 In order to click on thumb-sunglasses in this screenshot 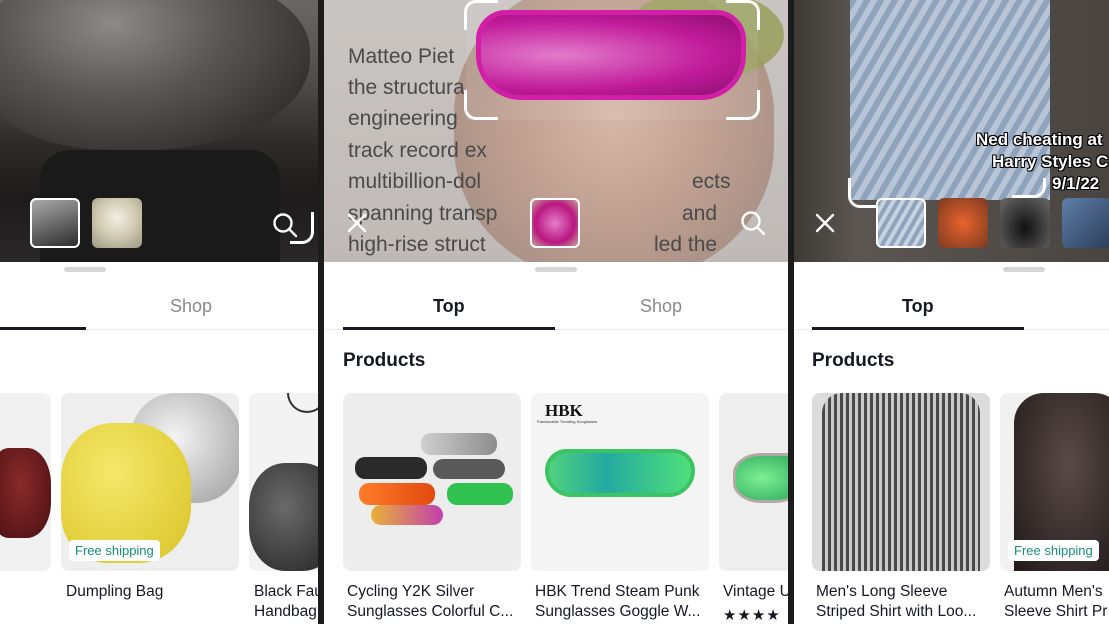, I will do `click(555, 223)`.